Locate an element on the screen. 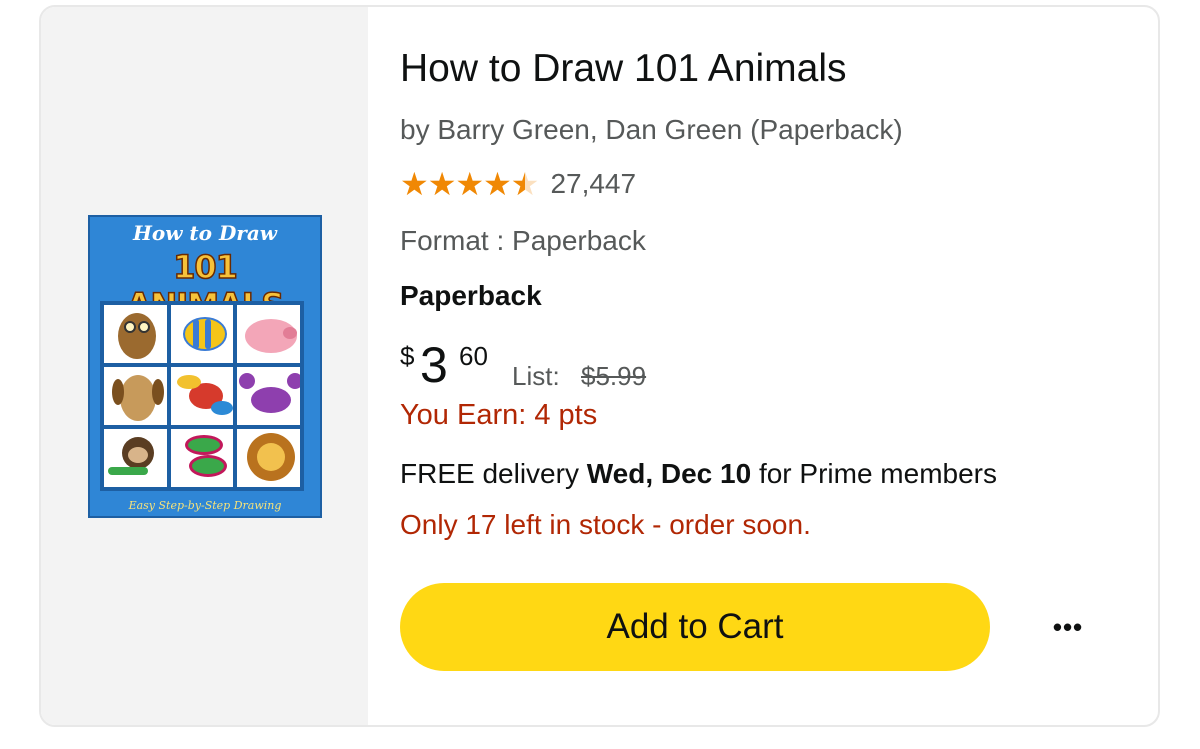  lion-illustration is located at coordinates (268, 458).